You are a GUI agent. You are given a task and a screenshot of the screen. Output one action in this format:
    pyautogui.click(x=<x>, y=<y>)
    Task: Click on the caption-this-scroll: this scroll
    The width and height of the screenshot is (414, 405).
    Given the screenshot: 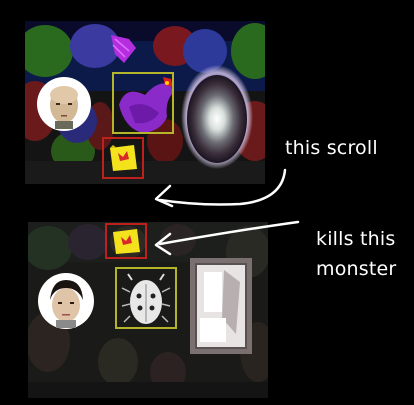 What is the action you would take?
    pyautogui.click(x=331, y=148)
    